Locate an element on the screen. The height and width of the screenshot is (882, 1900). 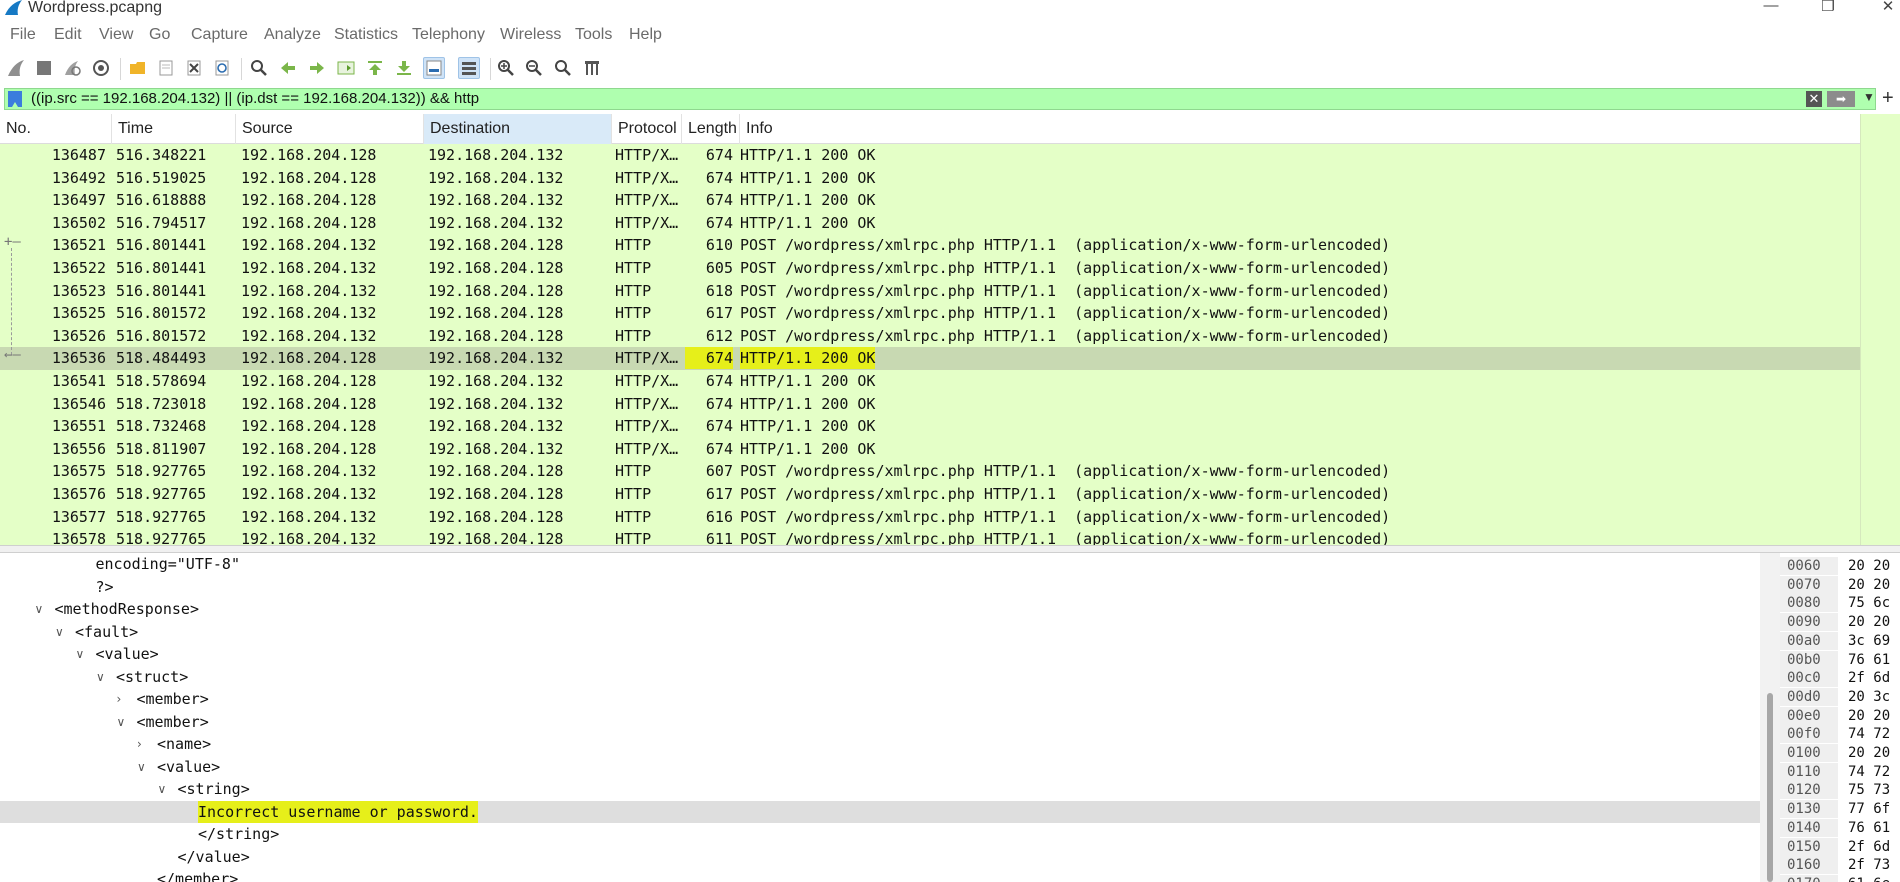
add-filter-button-icon: + is located at coordinates (1888, 98).